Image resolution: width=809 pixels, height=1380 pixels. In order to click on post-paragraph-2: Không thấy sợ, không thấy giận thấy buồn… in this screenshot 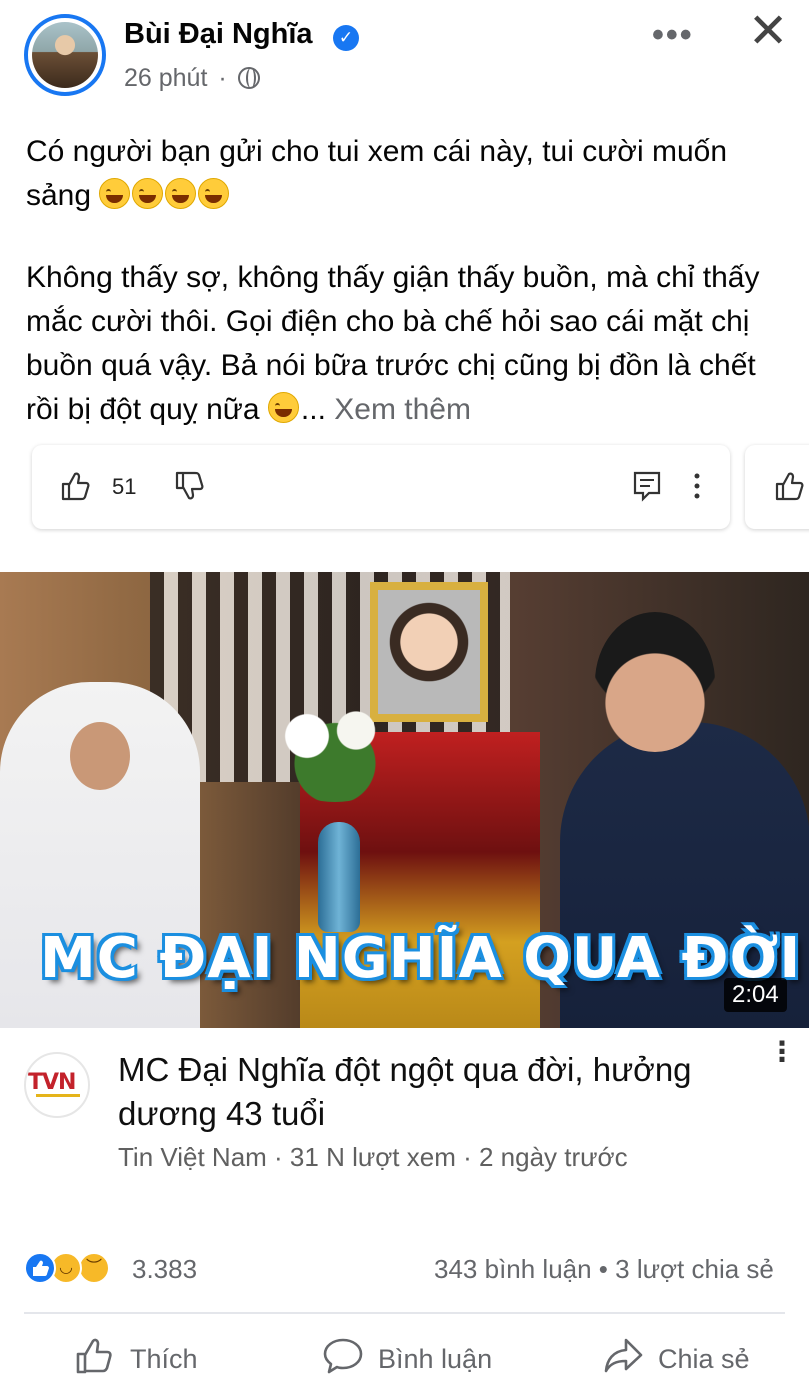, I will do `click(411, 344)`.